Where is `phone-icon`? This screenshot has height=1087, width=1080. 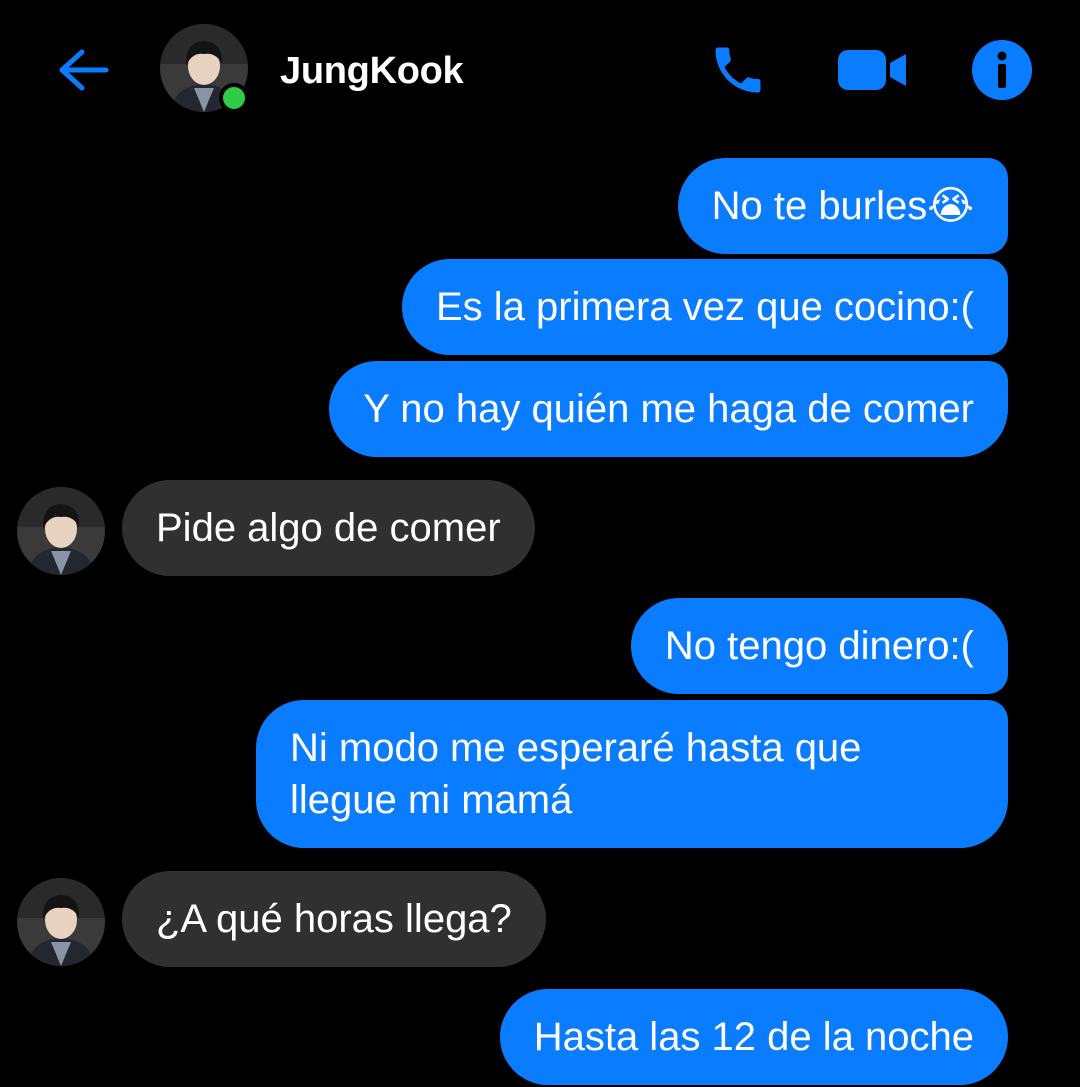 phone-icon is located at coordinates (738, 70).